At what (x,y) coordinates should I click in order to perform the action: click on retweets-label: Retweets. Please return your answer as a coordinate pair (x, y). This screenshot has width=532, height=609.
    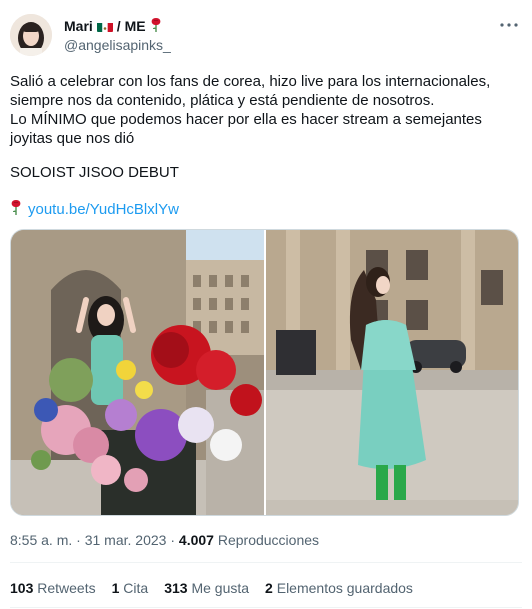
    Looking at the image, I should click on (66, 588).